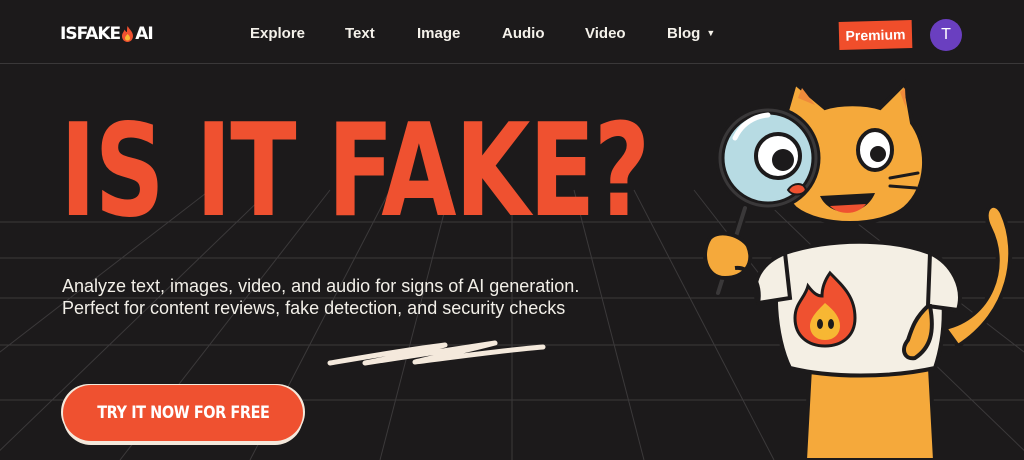 Image resolution: width=1024 pixels, height=460 pixels. What do you see at coordinates (523, 33) in the screenshot?
I see `nav-item-audio: Audio` at bounding box center [523, 33].